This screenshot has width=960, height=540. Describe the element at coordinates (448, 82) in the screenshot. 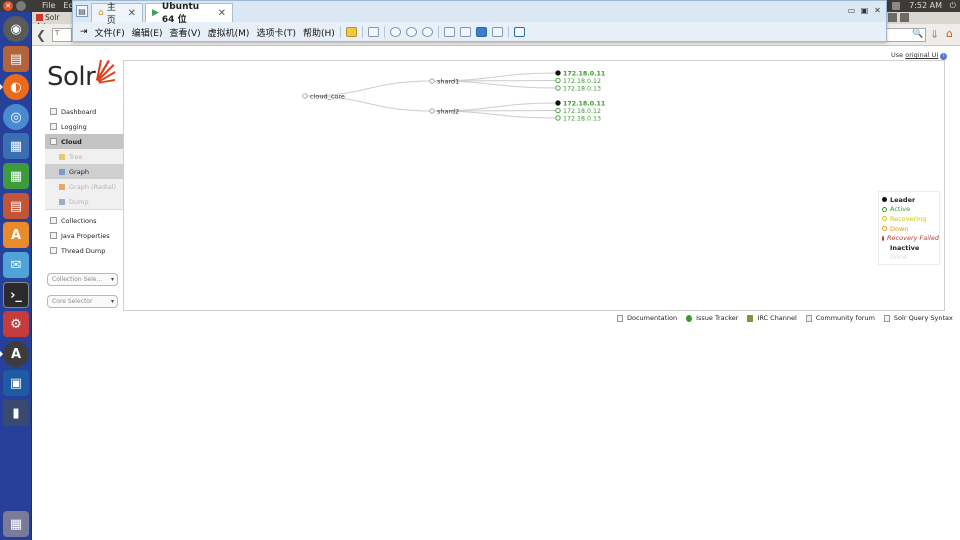

I see `shard-label: shard1` at that location.